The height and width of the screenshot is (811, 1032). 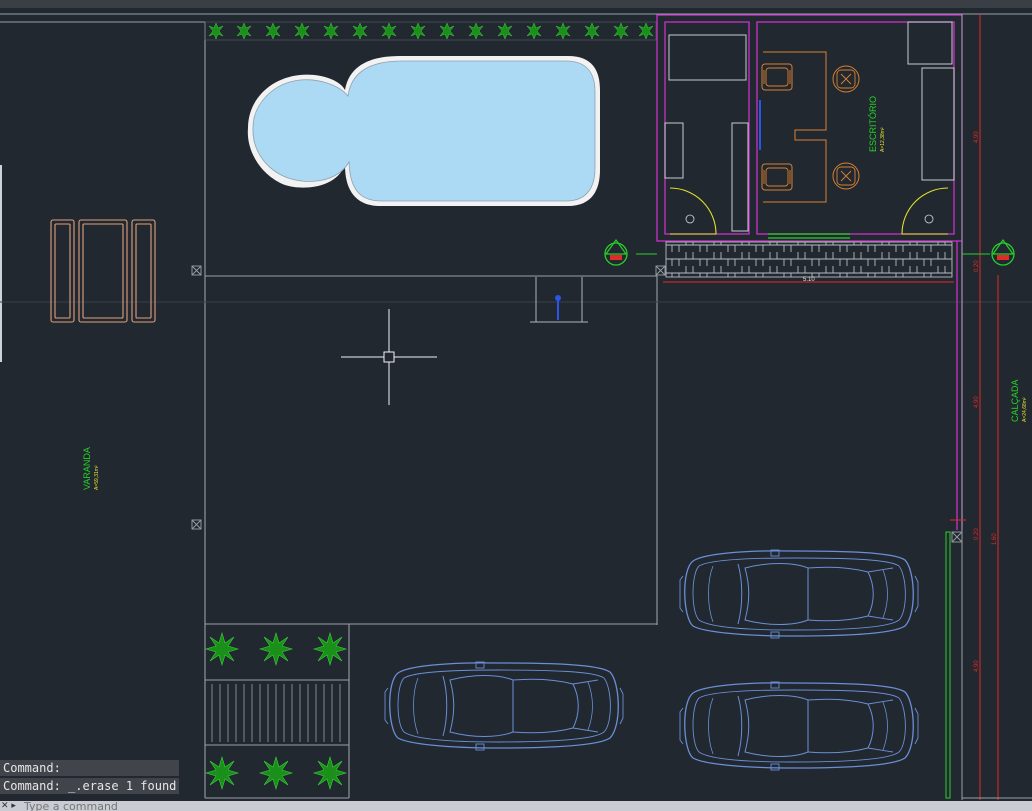 What do you see at coordinates (97, 477) in the screenshot?
I see `veranda-area-label: A=59,31m²` at bounding box center [97, 477].